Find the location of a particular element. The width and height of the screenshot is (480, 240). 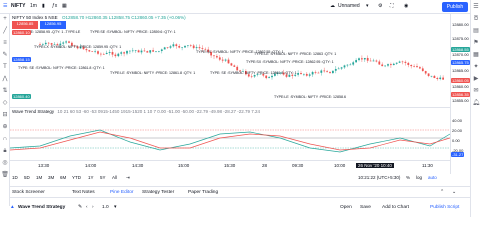

drawing-toolbar: + ╱ ≡ ✎ T ⋀ ⇅ ◇ ⊟ ⊕ ∩ 🔒︎ ◎ 🗑︎ is located at coordinates (5, 110).